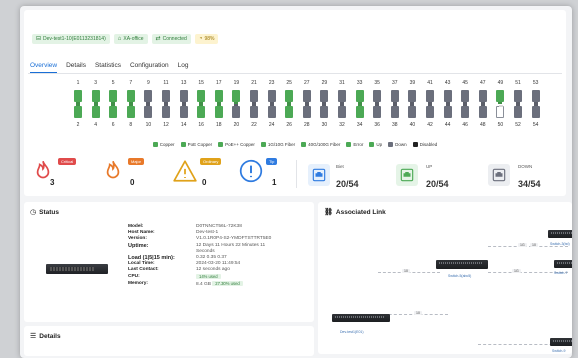 The width and height of the screenshot is (578, 358). What do you see at coordinates (211, 161) in the screenshot?
I see `alarm-tag: Ordinary` at bounding box center [211, 161].